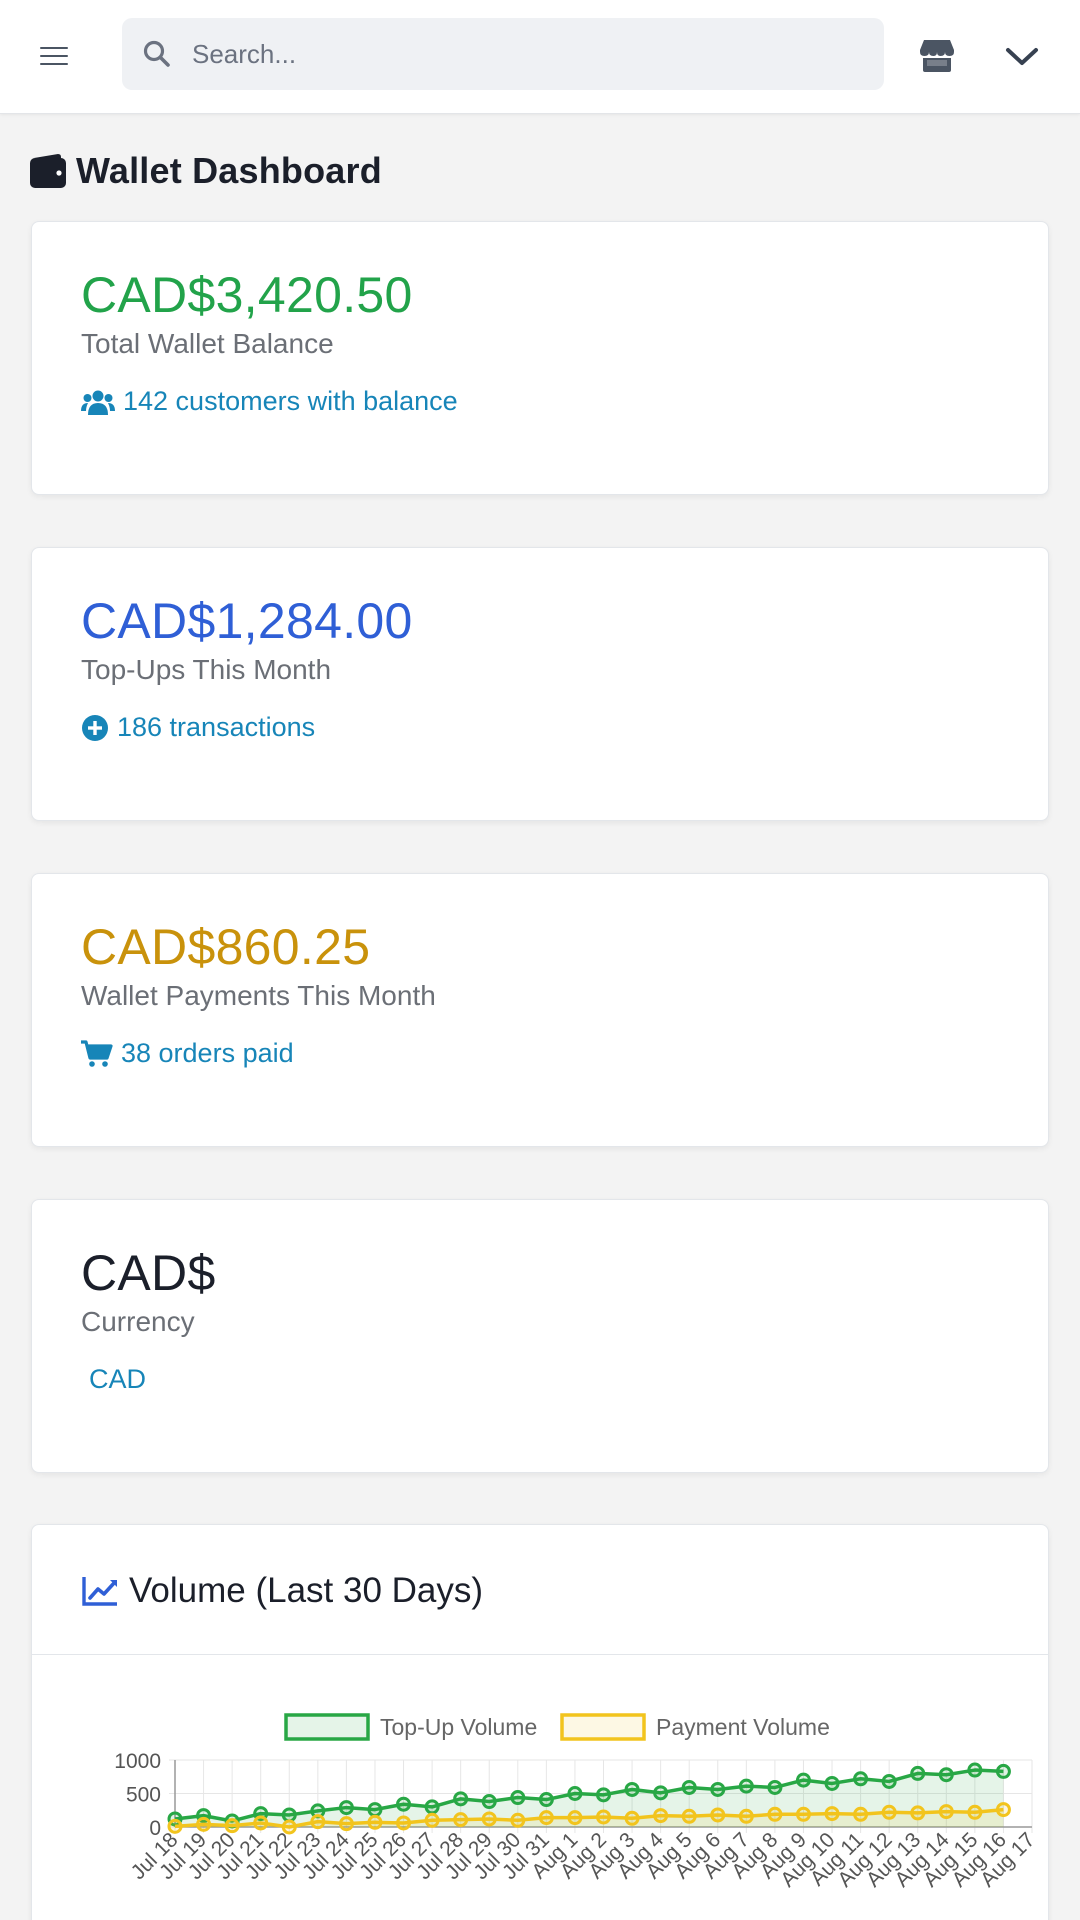 The height and width of the screenshot is (1920, 1080). What do you see at coordinates (138, 1321) in the screenshot?
I see `currency-label: Currency` at bounding box center [138, 1321].